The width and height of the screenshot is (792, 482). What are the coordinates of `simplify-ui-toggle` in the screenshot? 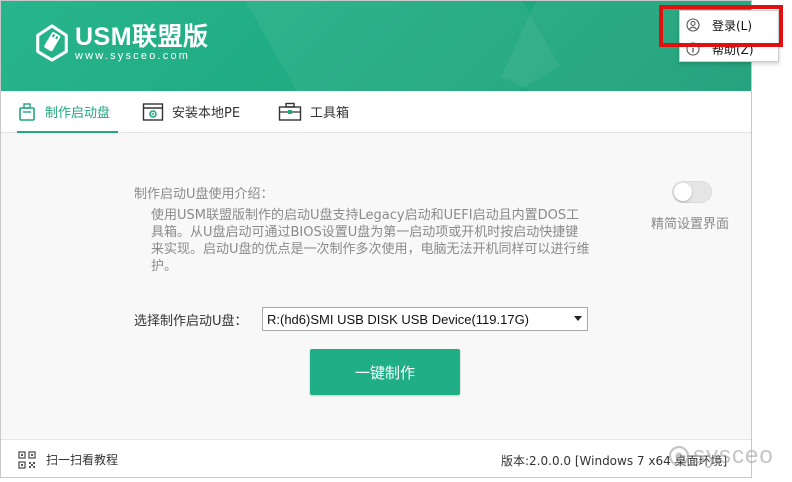 It's located at (692, 192).